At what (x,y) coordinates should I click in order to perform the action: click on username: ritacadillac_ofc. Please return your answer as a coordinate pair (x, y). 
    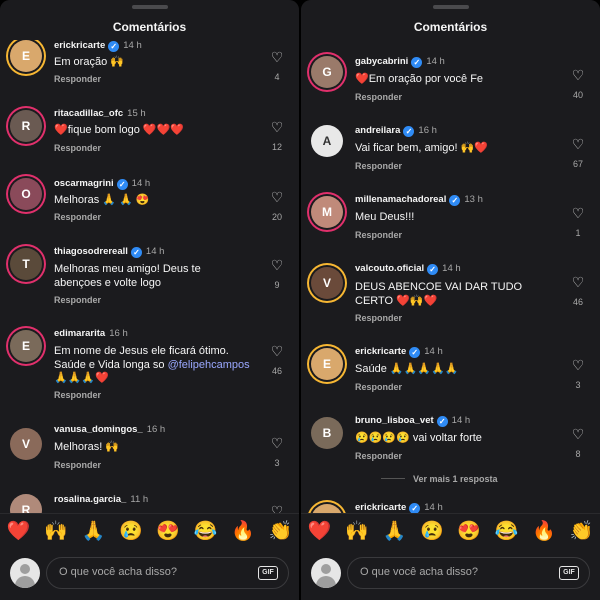
    Looking at the image, I should click on (88, 113).